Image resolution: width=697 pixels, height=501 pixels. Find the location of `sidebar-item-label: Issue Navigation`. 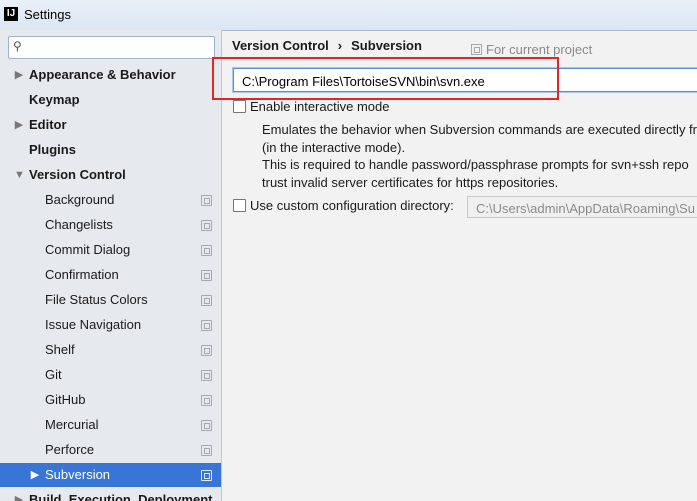

sidebar-item-label: Issue Navigation is located at coordinates (93, 324).